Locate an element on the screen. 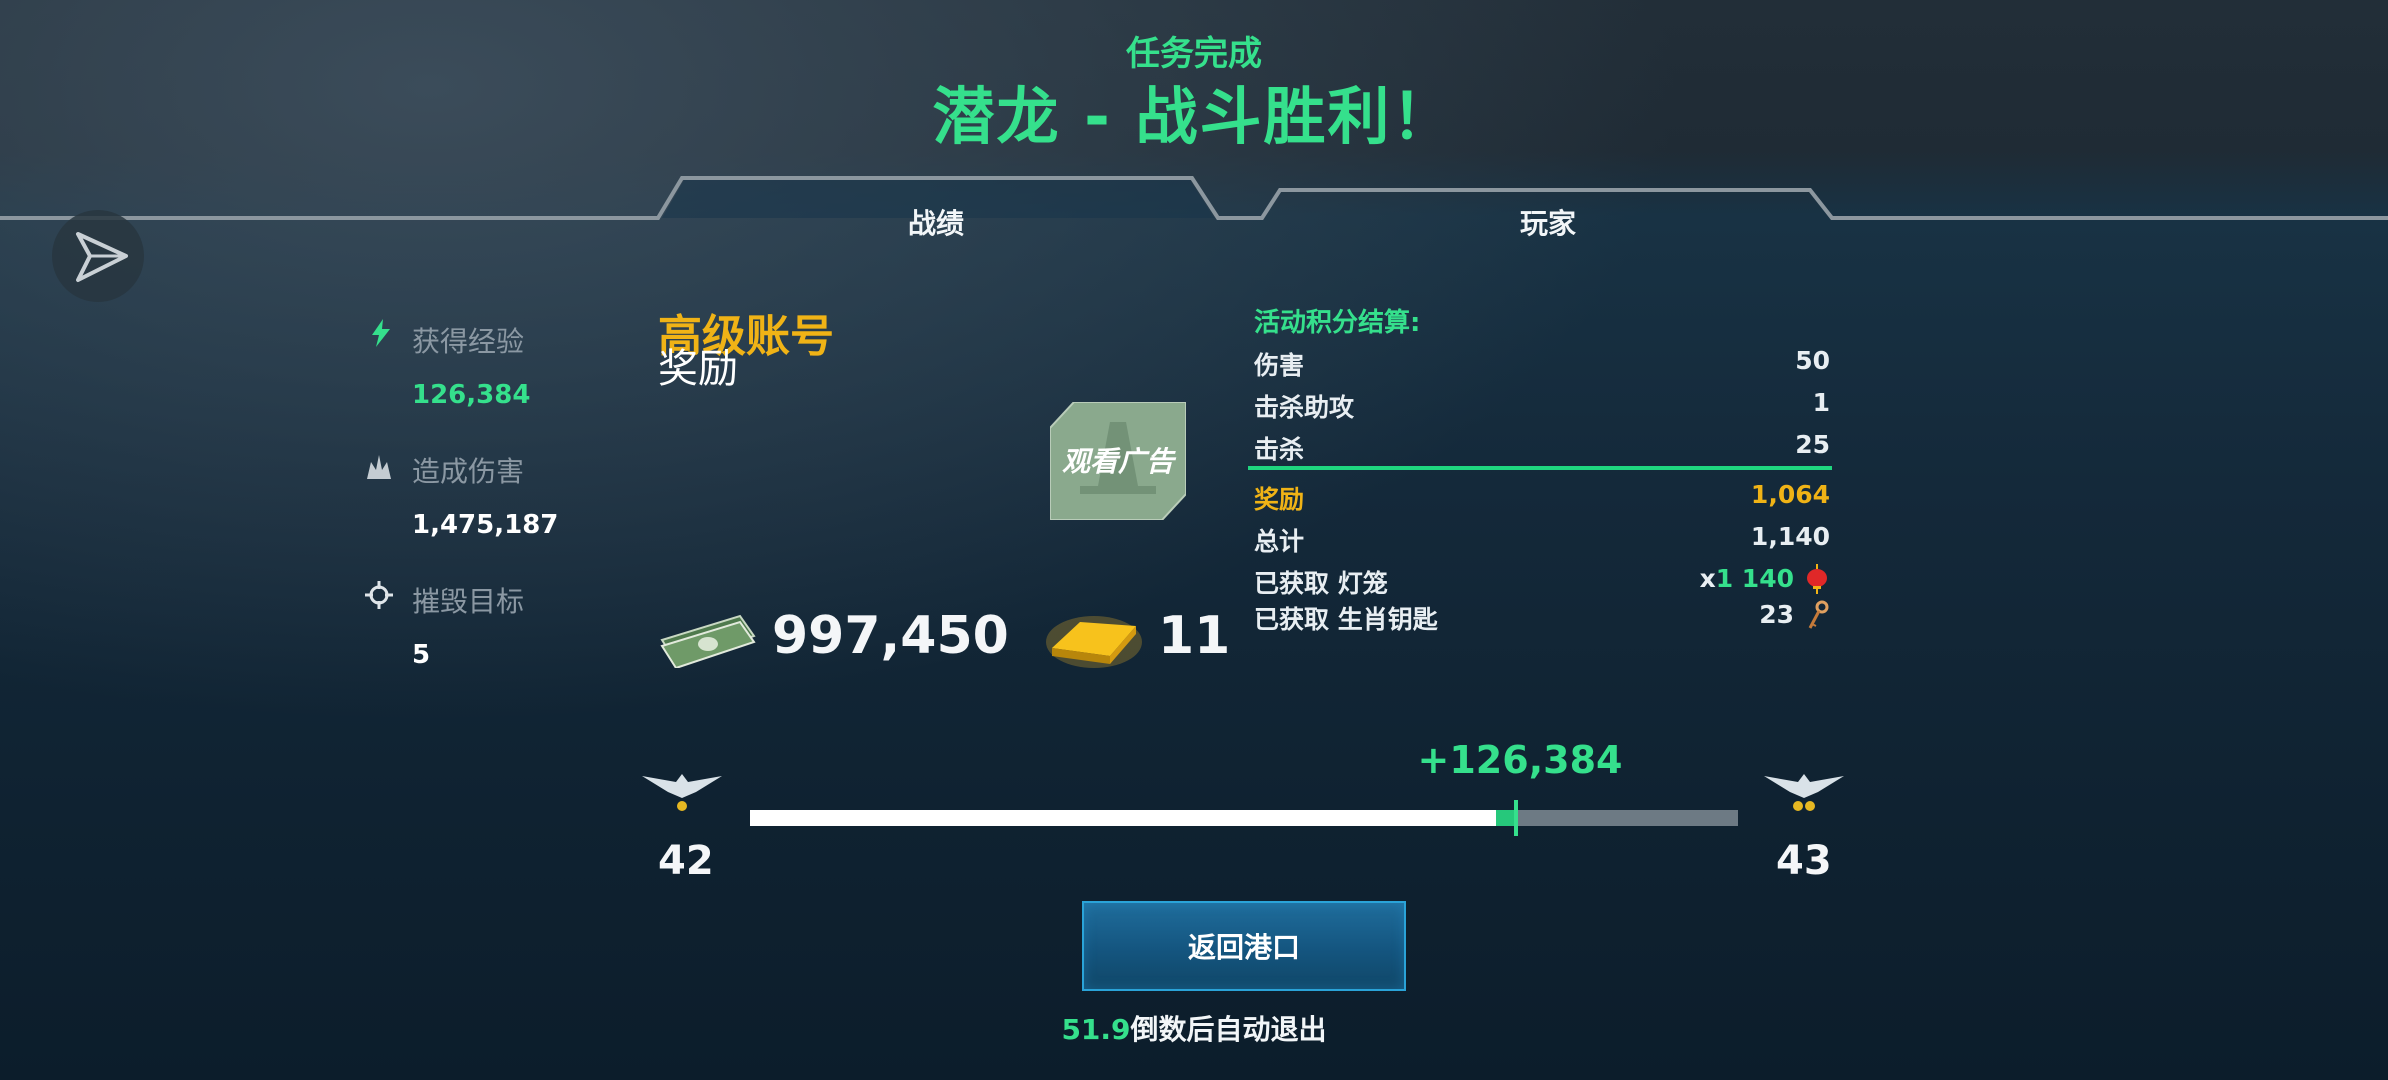  rank-next-icon-wrap is located at coordinates (1804, 792).